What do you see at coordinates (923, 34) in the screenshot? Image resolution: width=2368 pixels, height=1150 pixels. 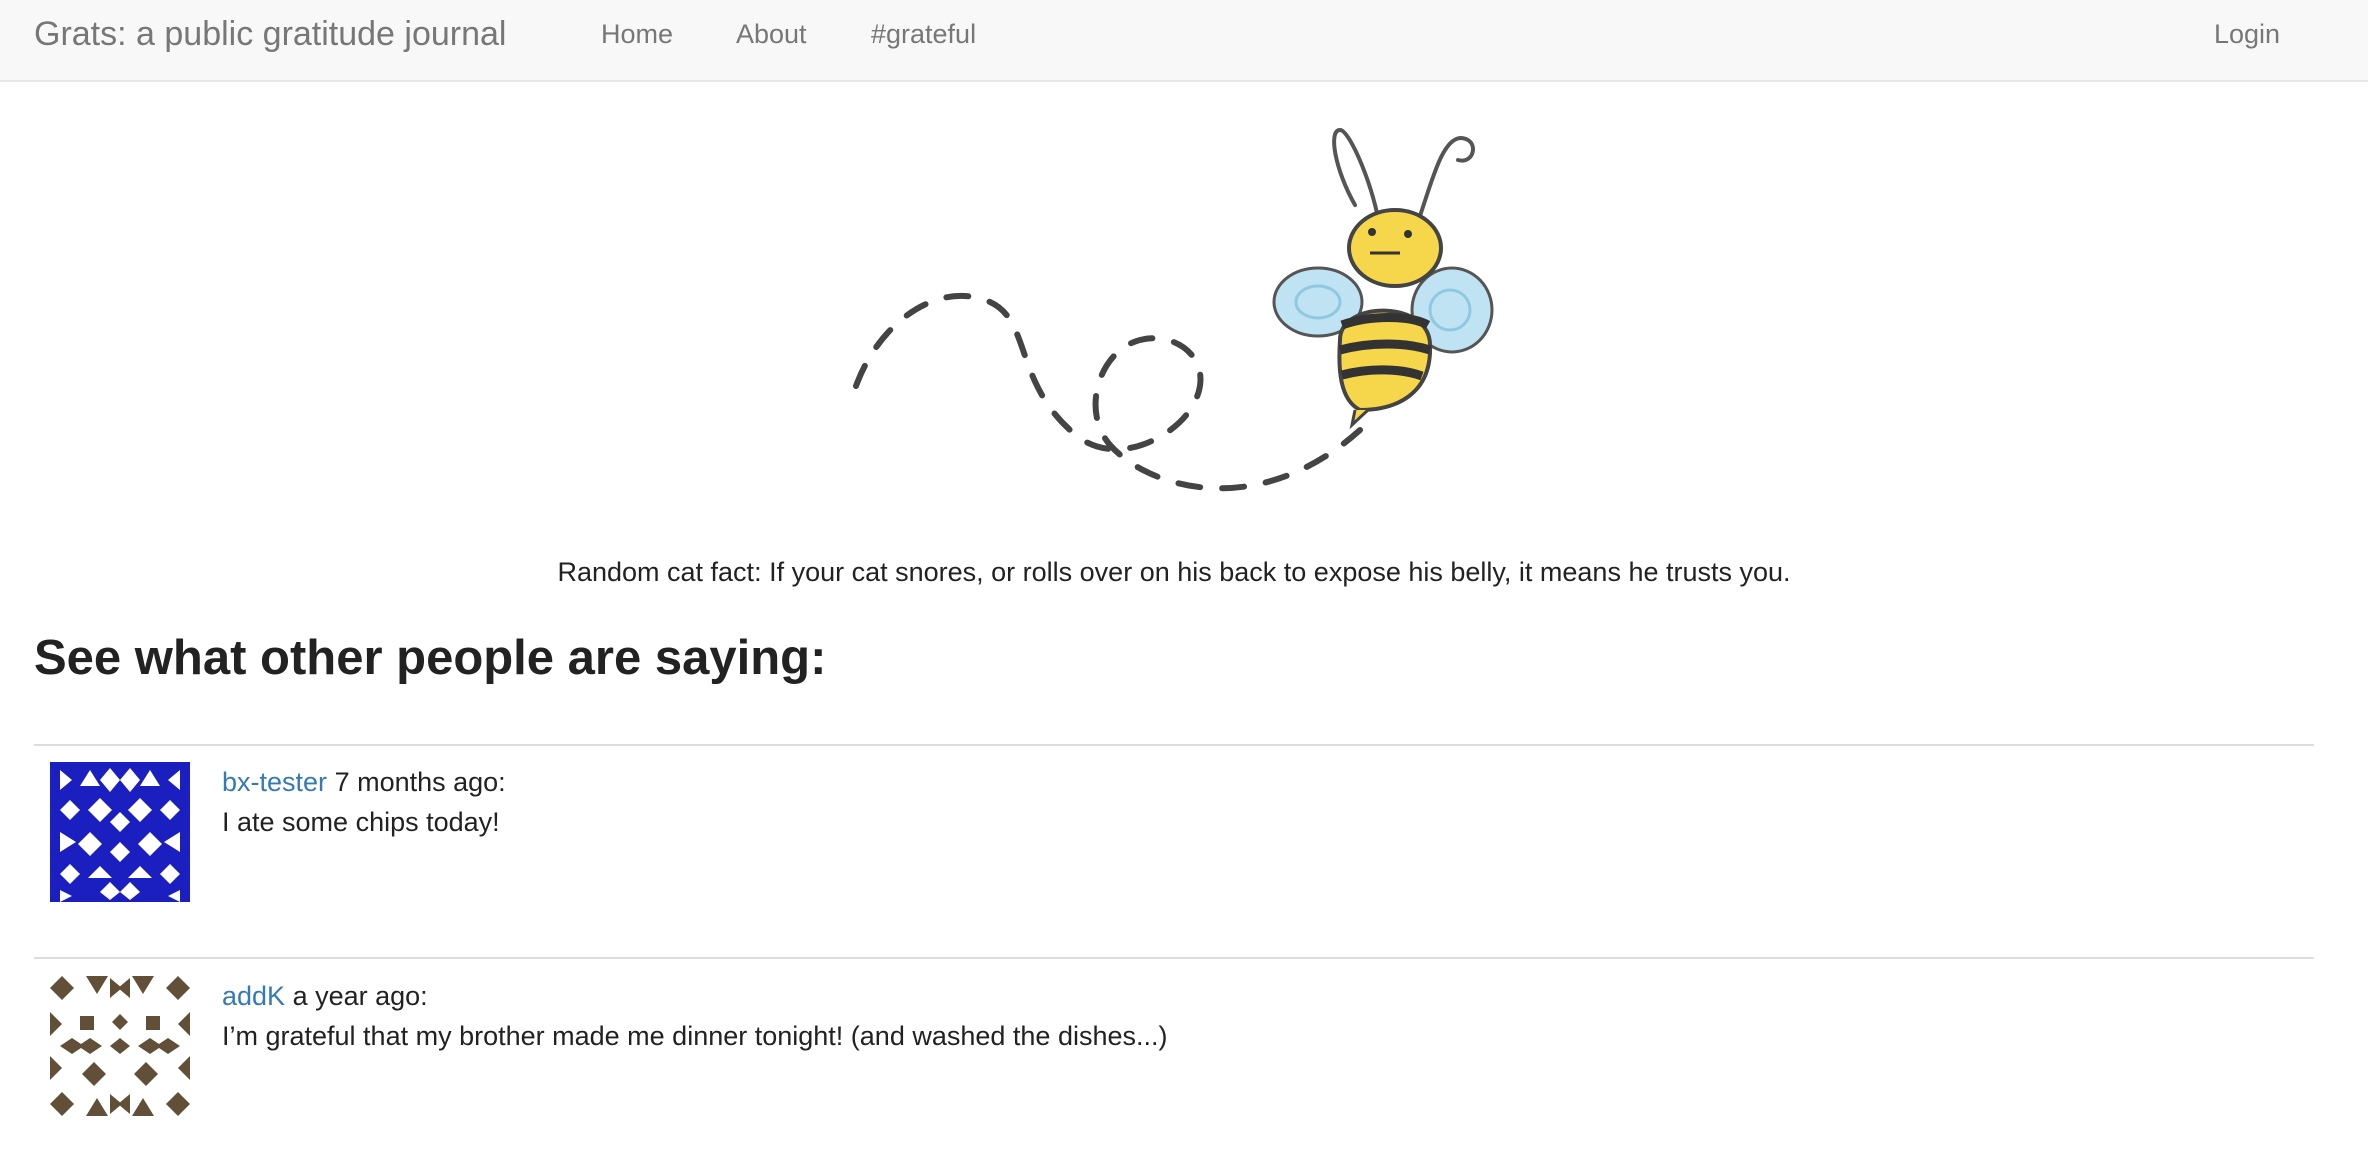 I see `nav-grateful-link: #grateful` at bounding box center [923, 34].